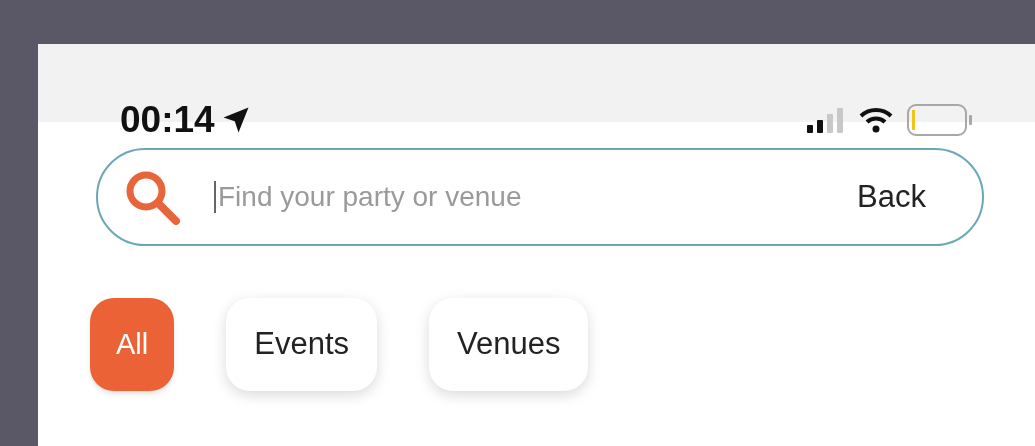 This screenshot has width=1035, height=446. I want to click on filter-chip: Events, so click(301, 344).